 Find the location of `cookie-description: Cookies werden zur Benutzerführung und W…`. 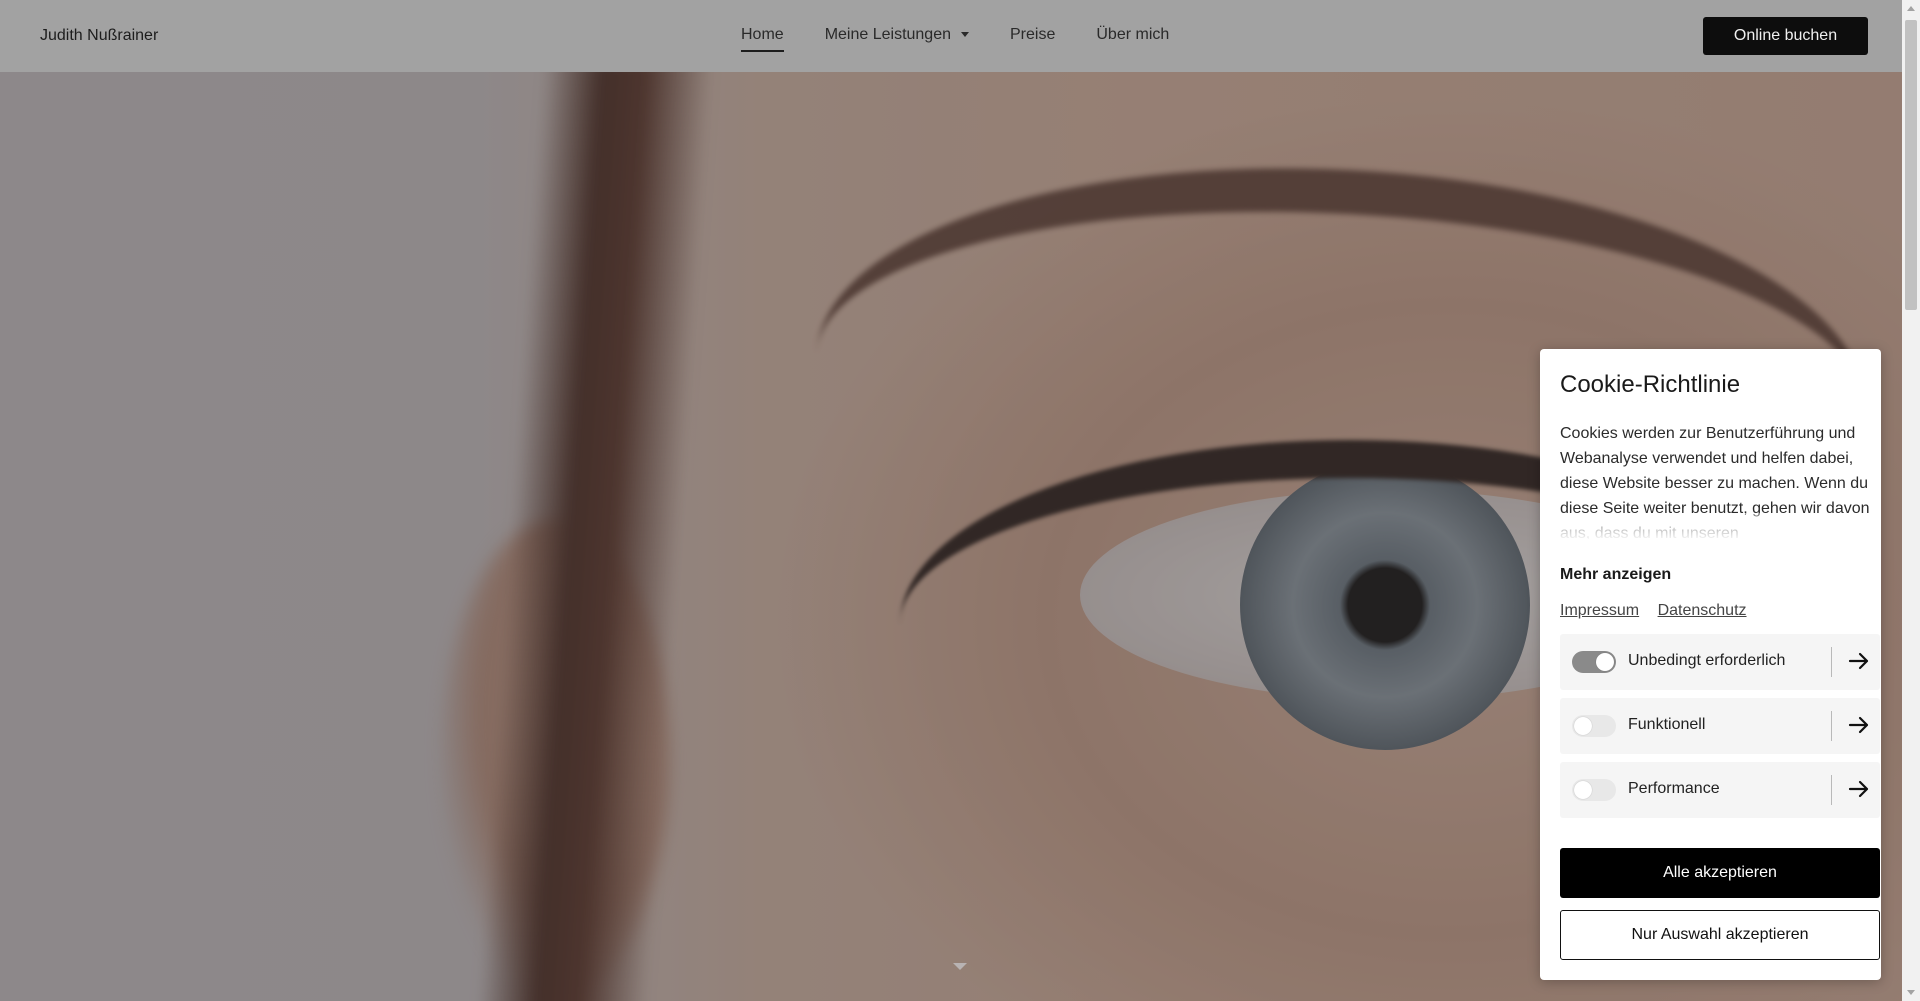

cookie-description: Cookies werden zur Benutzerführung und W… is located at coordinates (1716, 480).